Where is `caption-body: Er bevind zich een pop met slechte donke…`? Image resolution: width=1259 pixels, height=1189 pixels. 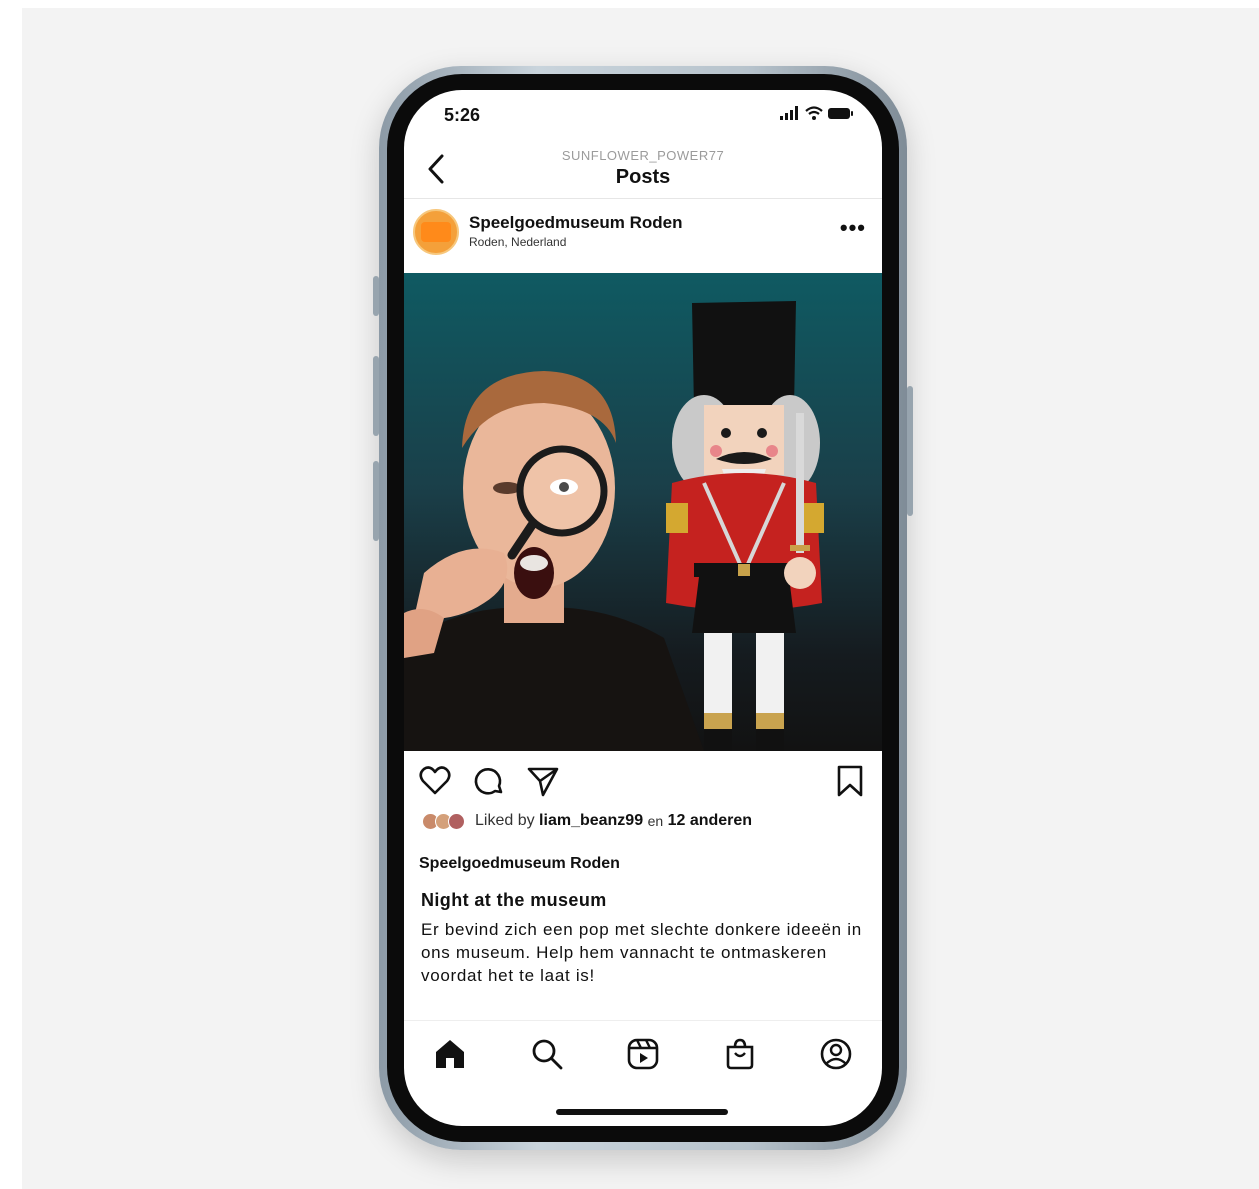 caption-body: Er bevind zich een pop met slechte donke… is located at coordinates (641, 952).